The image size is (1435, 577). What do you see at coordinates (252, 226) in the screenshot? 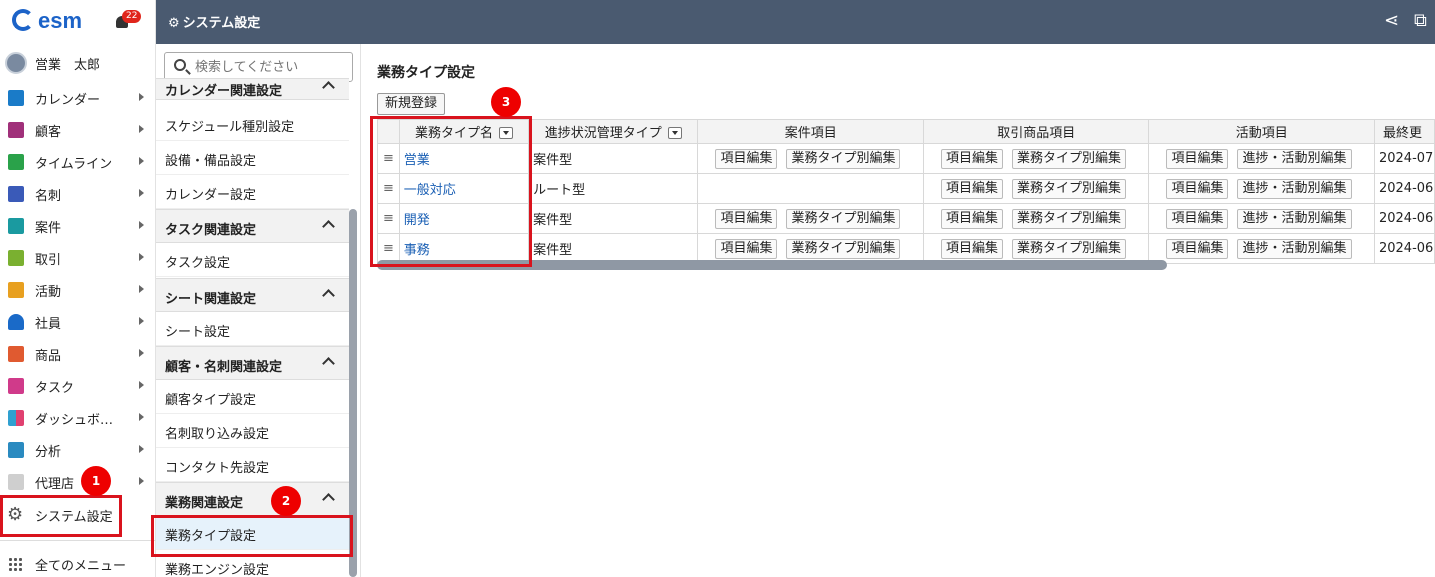
I see `section-header-task: タスク関連設定` at bounding box center [252, 226].